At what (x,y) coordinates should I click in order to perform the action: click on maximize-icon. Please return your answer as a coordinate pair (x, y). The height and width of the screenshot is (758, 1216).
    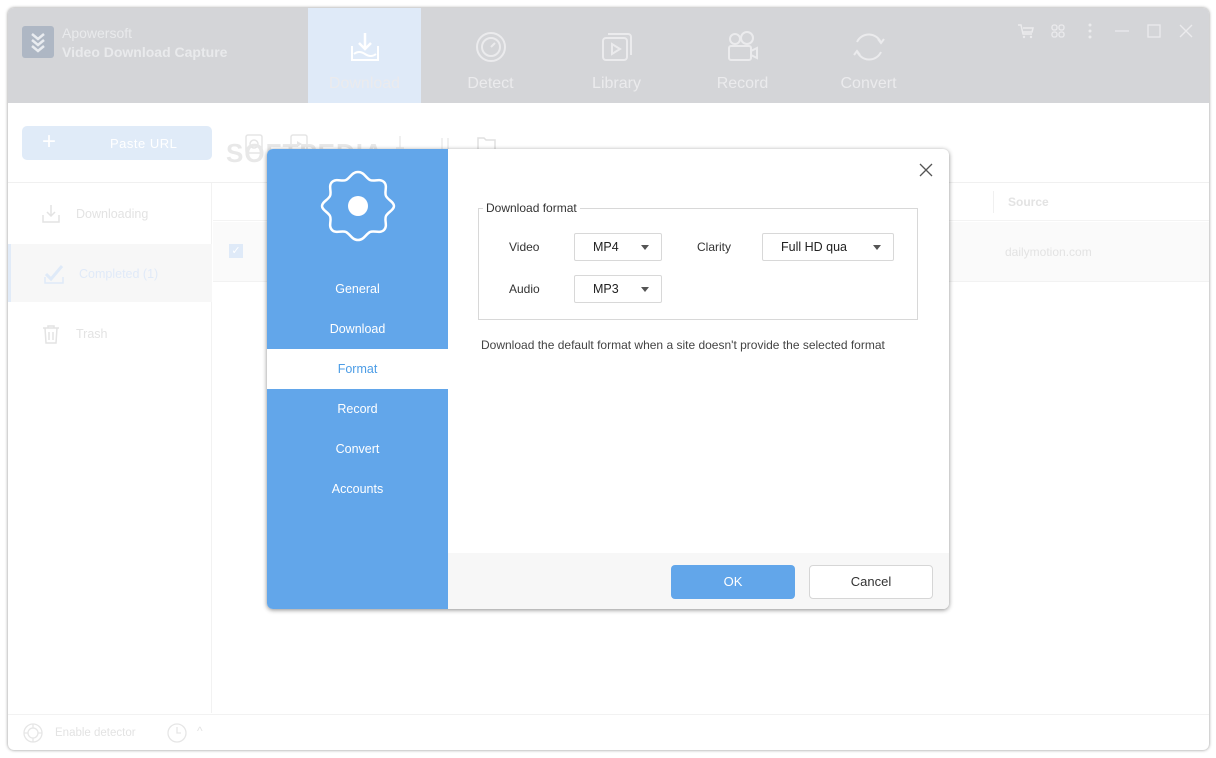
    Looking at the image, I should click on (1154, 31).